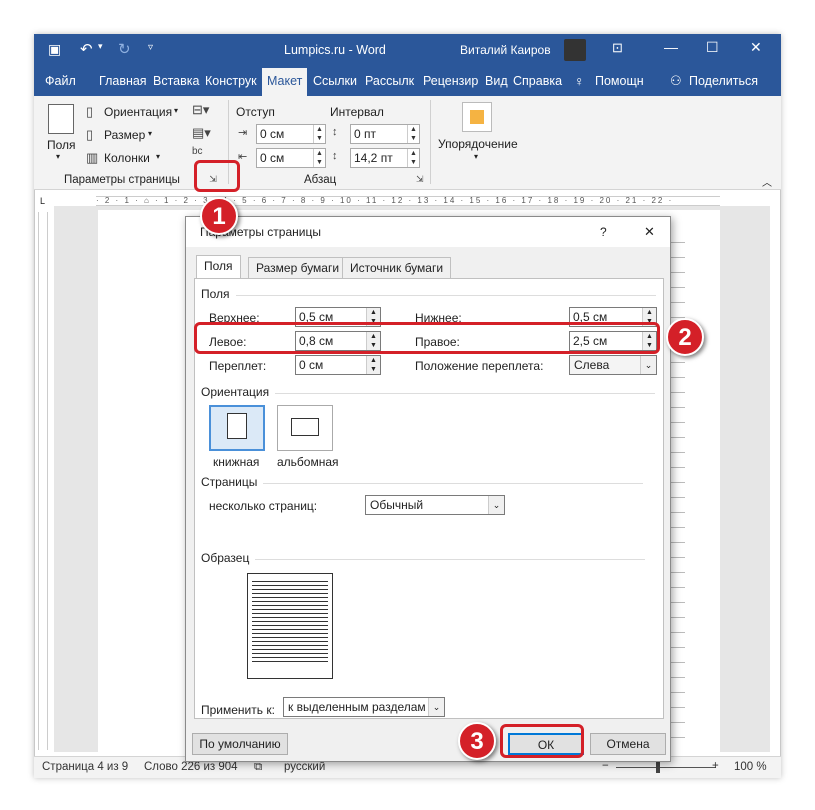 This screenshot has width=815, height=810. I want to click on tab-file: Файл, so click(60, 81).